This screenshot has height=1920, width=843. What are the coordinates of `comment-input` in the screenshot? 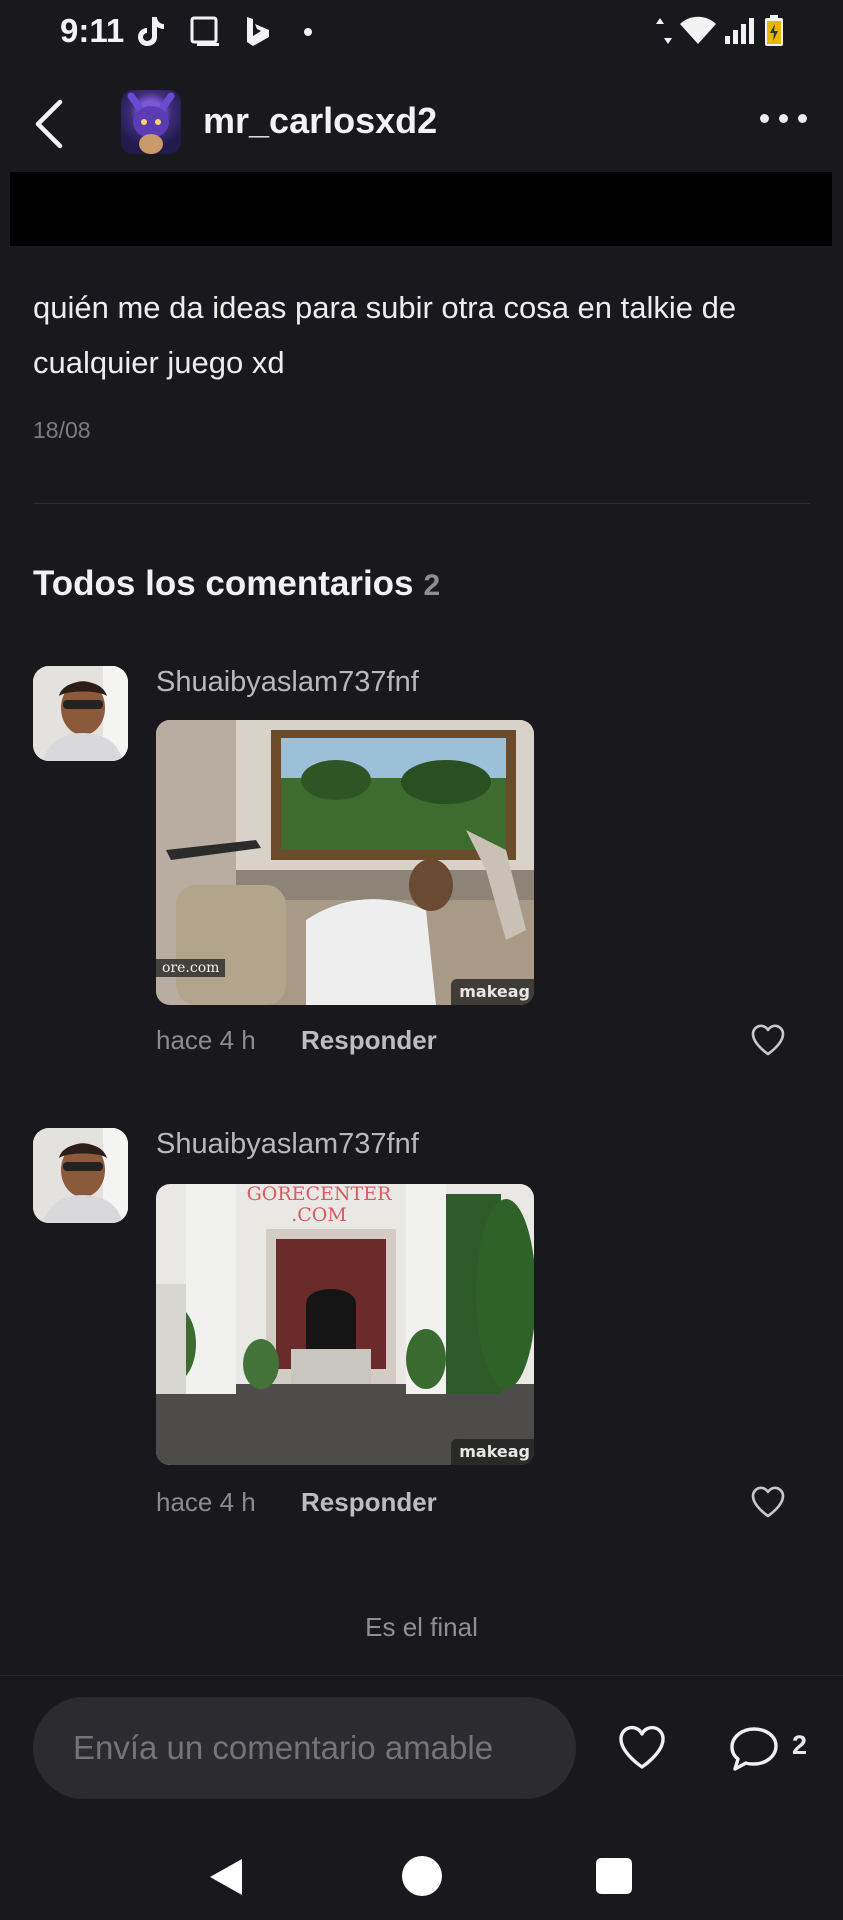 It's located at (304, 1748).